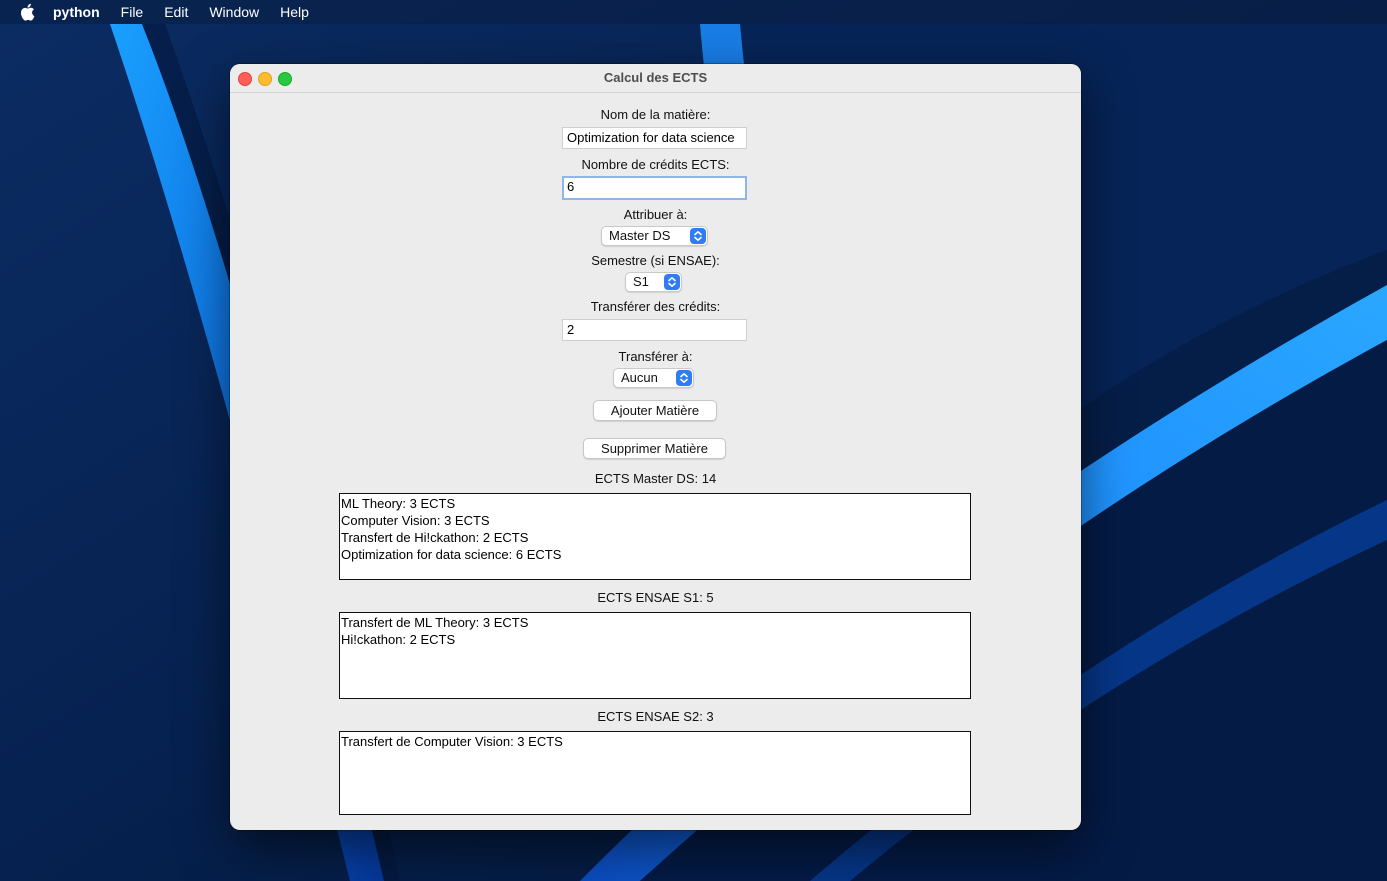  Describe the element at coordinates (27, 12) in the screenshot. I see `apple-logo-icon` at that location.